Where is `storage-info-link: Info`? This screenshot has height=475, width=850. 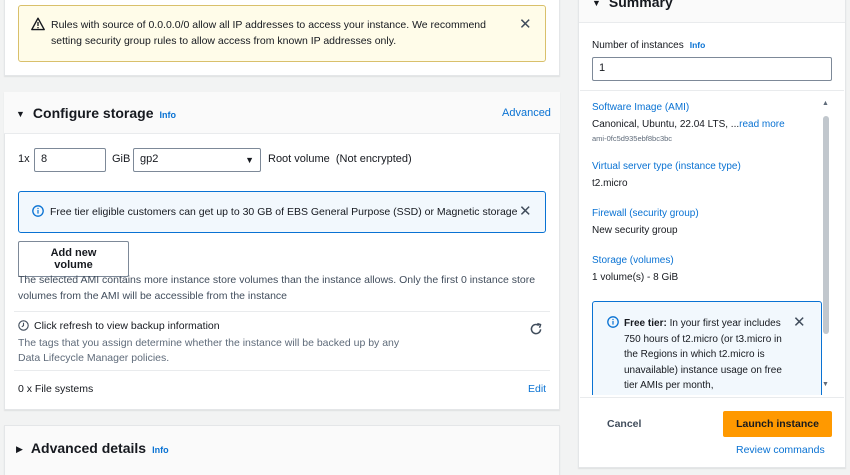
storage-info-link: Info is located at coordinates (168, 115).